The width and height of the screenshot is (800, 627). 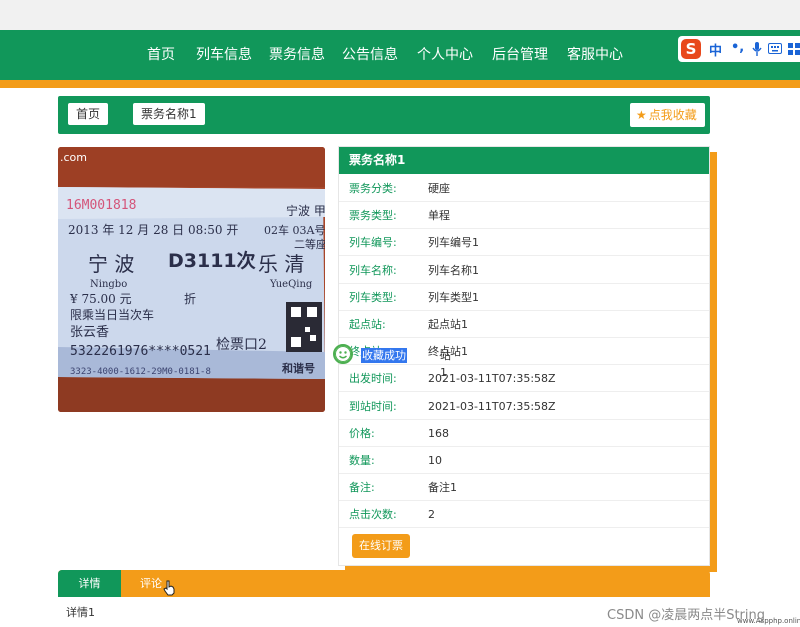 I want to click on detail-row-label: 到站时间:, so click(x=373, y=406).